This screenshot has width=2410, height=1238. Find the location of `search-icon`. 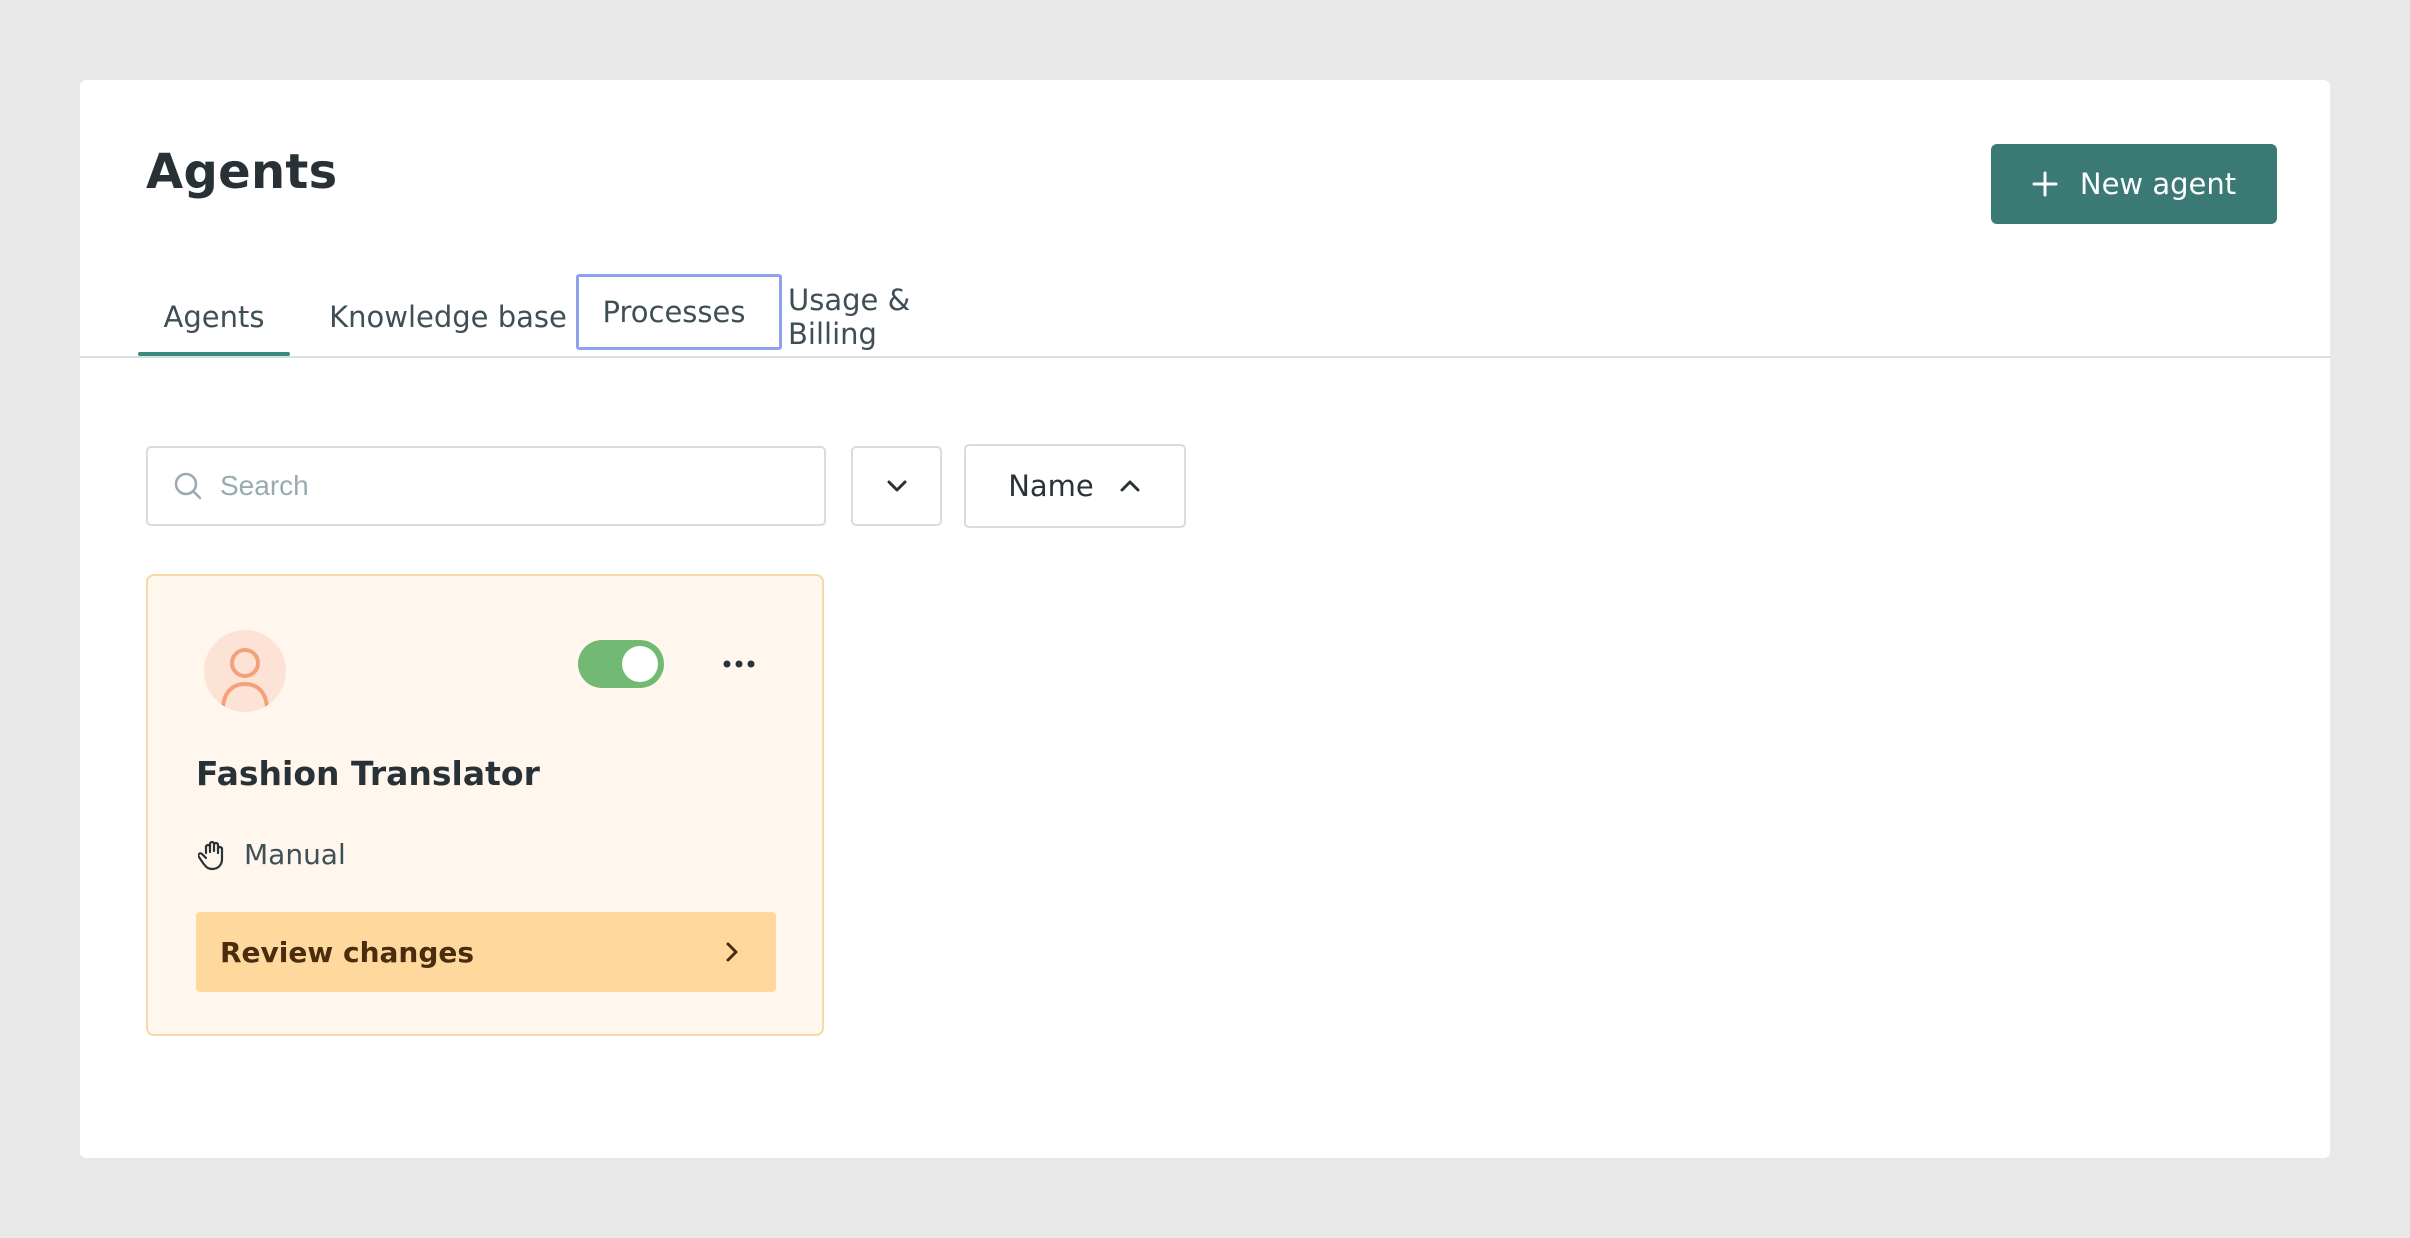

search-icon is located at coordinates (188, 486).